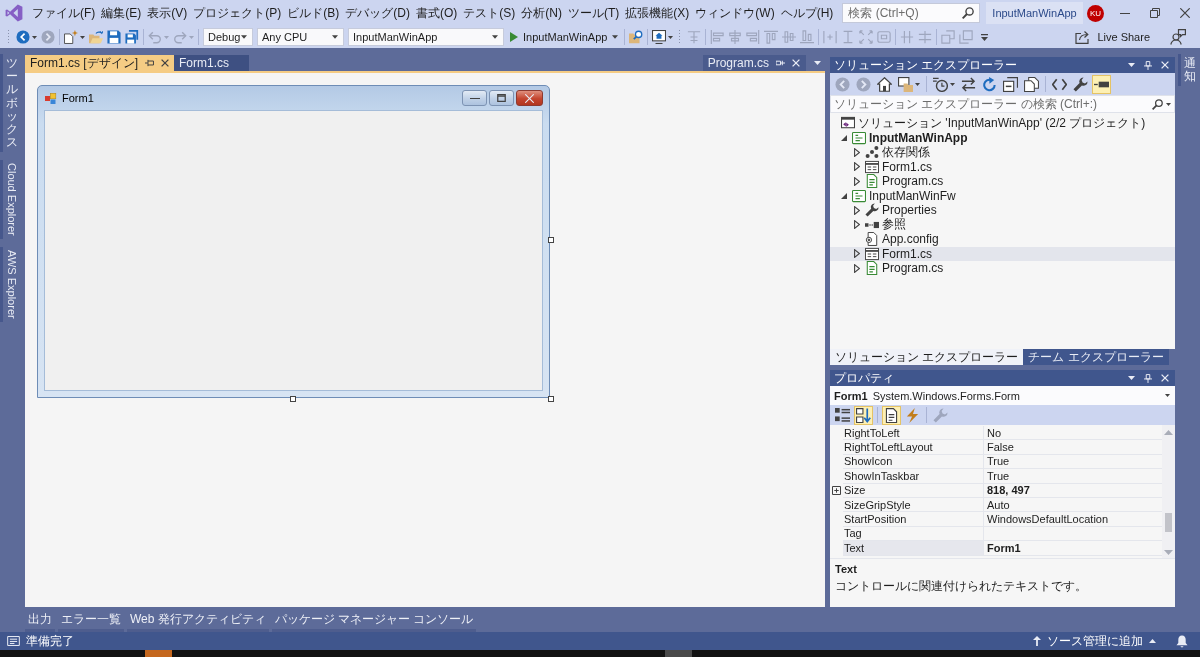 This screenshot has height=657, width=1200. What do you see at coordinates (872, 181) in the screenshot?
I see `code-file-icon` at bounding box center [872, 181].